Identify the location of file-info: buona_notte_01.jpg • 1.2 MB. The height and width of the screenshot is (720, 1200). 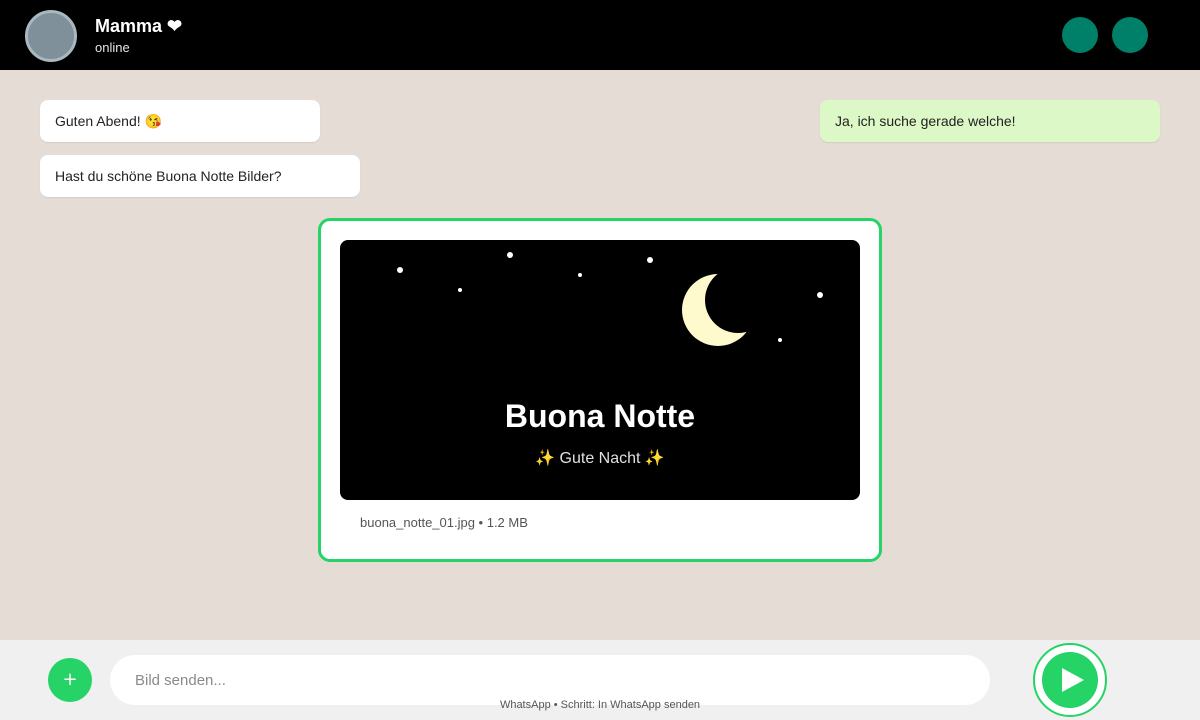
(444, 522).